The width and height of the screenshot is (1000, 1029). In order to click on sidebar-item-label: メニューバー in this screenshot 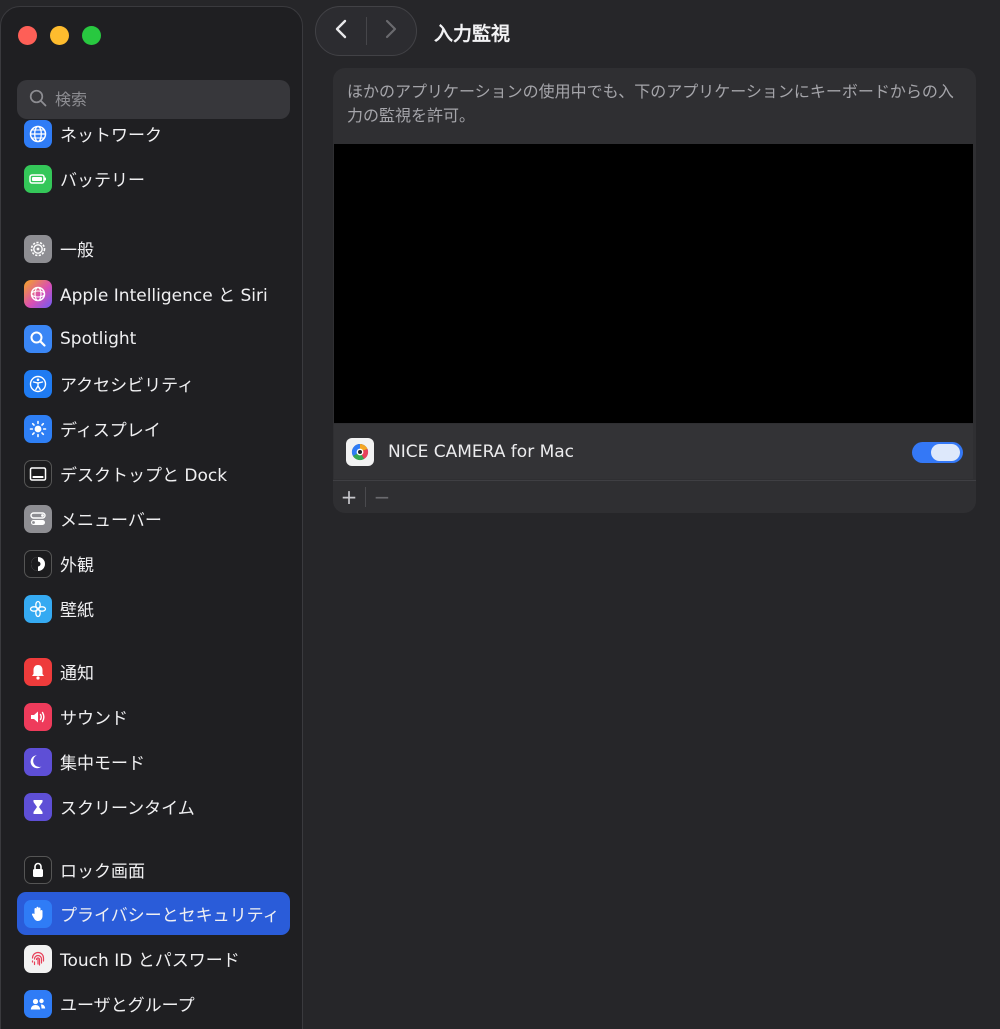, I will do `click(111, 521)`.